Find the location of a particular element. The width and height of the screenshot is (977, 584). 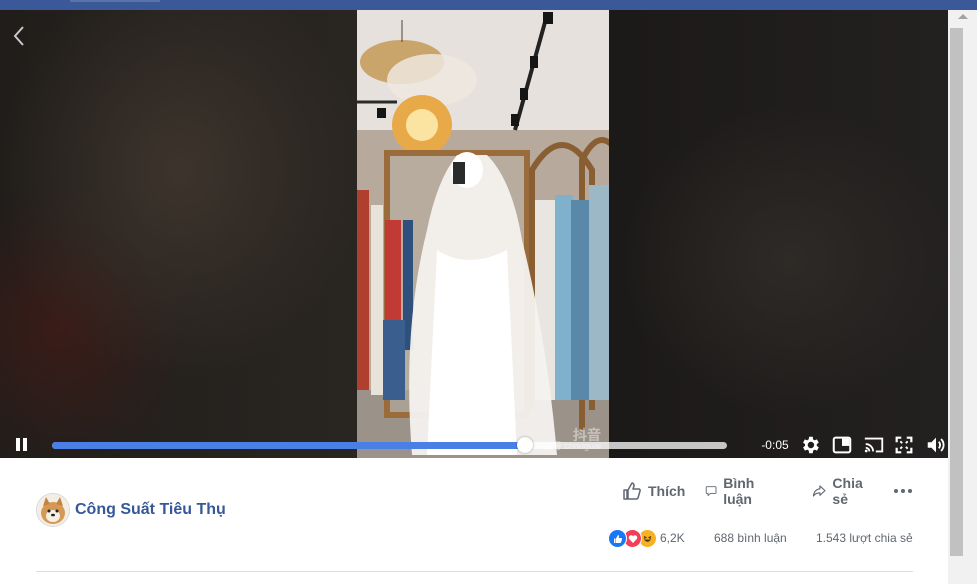

reaction-count: 6,2K is located at coordinates (672, 538).